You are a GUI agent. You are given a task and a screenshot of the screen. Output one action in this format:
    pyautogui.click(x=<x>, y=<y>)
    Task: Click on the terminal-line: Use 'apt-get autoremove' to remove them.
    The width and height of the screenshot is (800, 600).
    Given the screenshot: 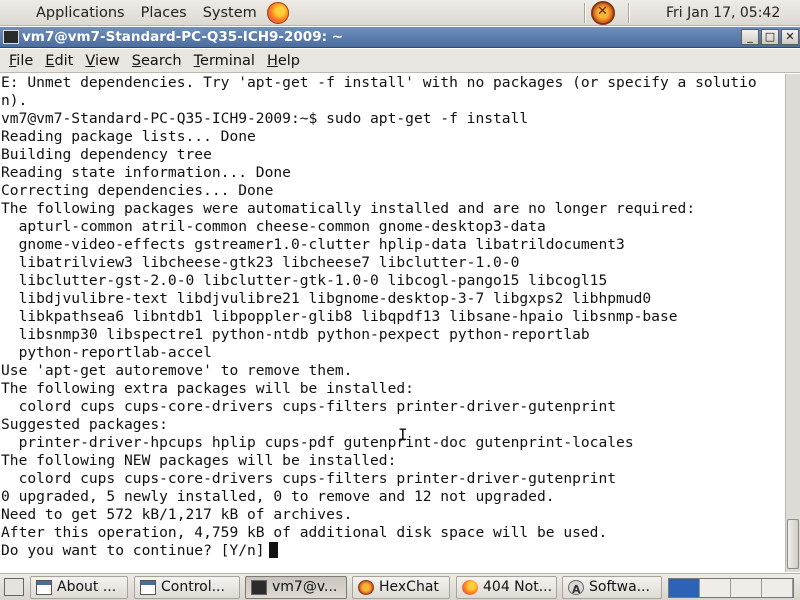 What is the action you would take?
    pyautogui.click(x=177, y=370)
    